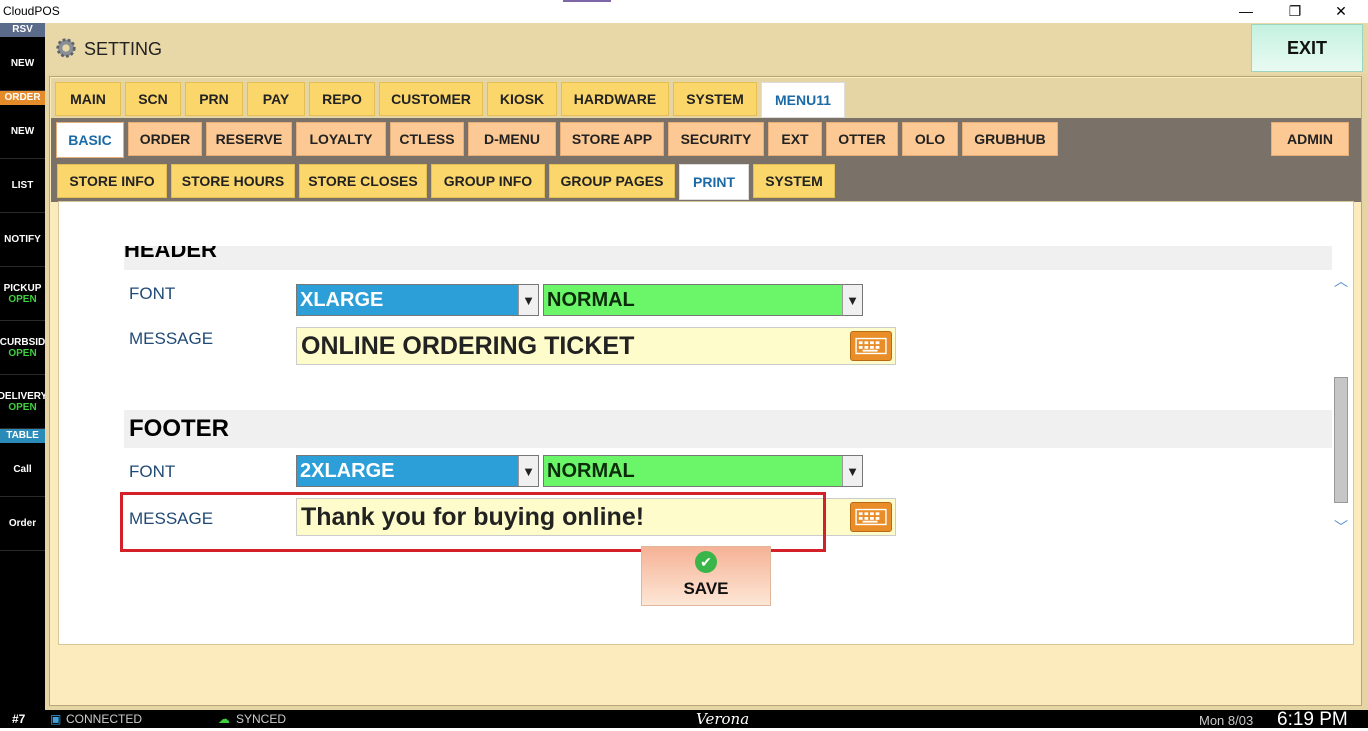 The width and height of the screenshot is (1368, 731). What do you see at coordinates (123, 49) in the screenshot?
I see `page-title: SETTING` at bounding box center [123, 49].